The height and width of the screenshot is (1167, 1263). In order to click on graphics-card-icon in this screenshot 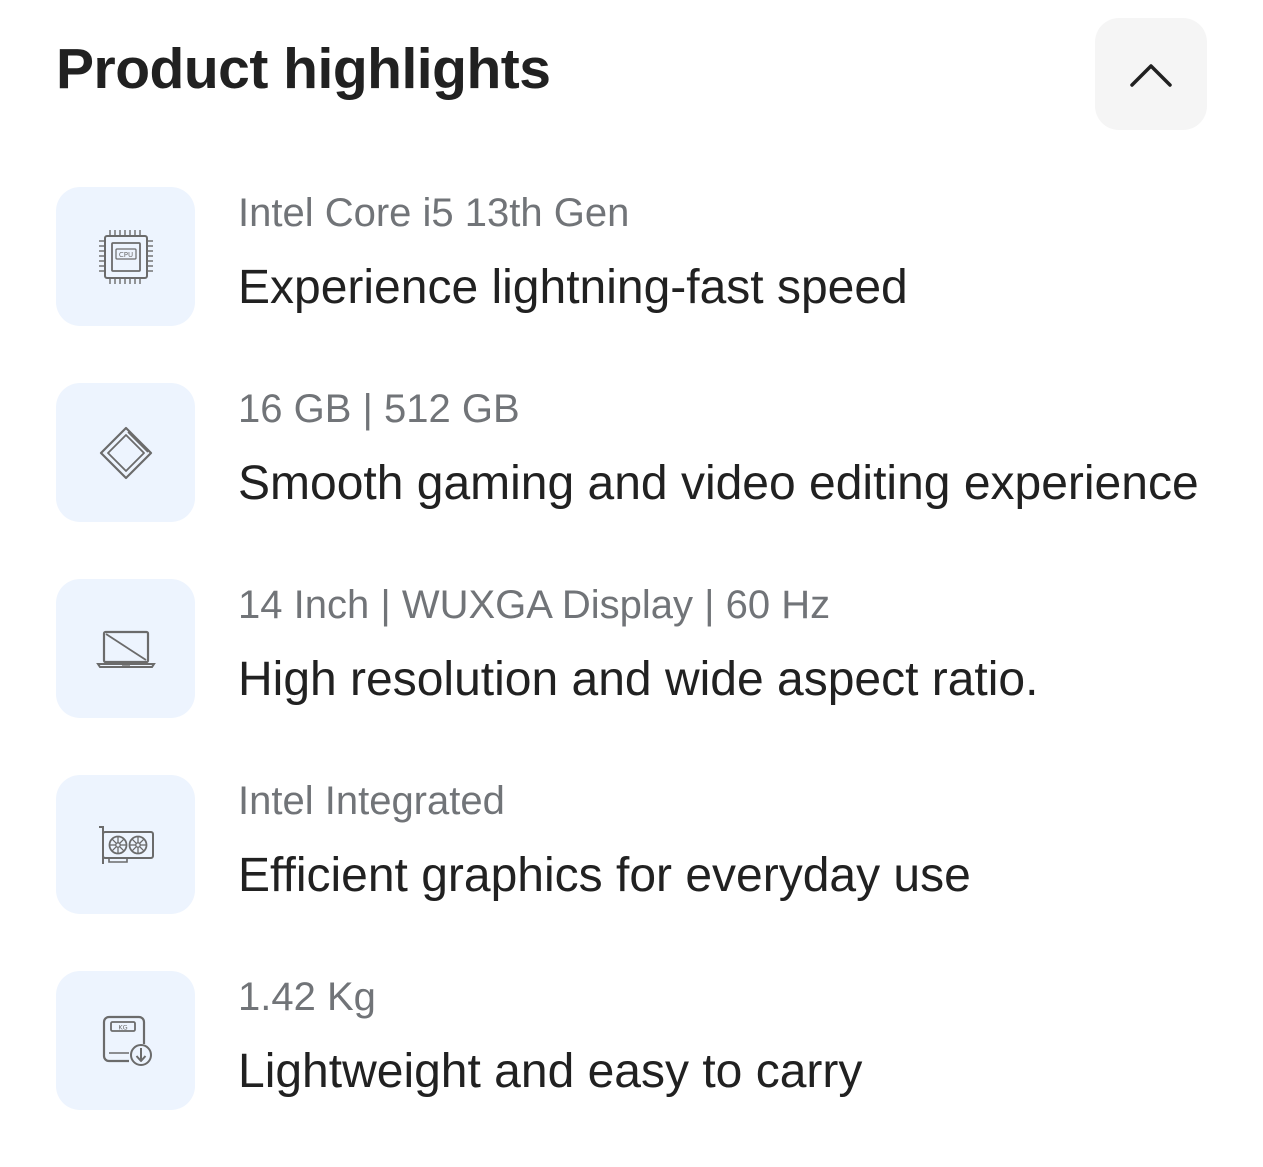, I will do `click(126, 844)`.